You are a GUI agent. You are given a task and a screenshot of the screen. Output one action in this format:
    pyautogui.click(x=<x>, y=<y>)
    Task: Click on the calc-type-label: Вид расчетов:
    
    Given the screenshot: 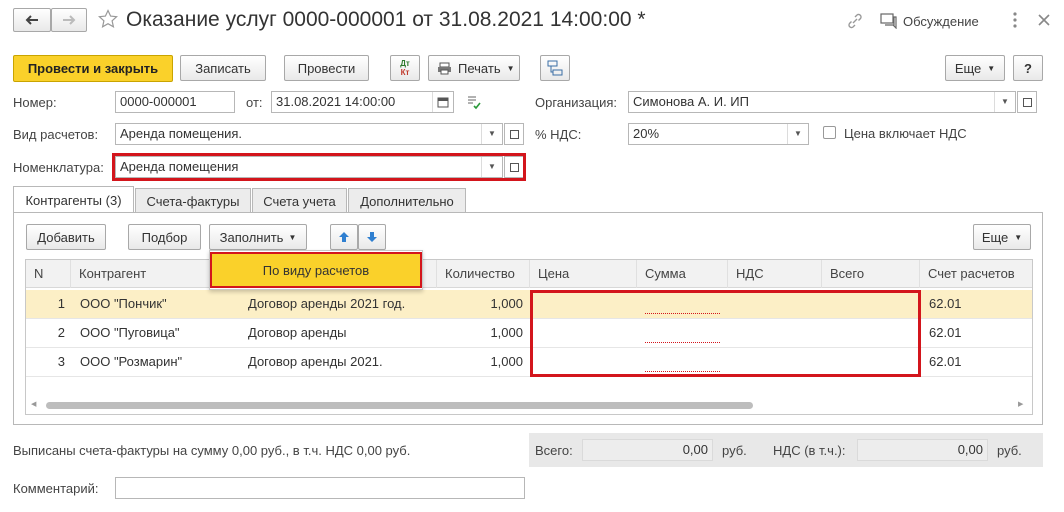 What is the action you would take?
    pyautogui.click(x=56, y=134)
    